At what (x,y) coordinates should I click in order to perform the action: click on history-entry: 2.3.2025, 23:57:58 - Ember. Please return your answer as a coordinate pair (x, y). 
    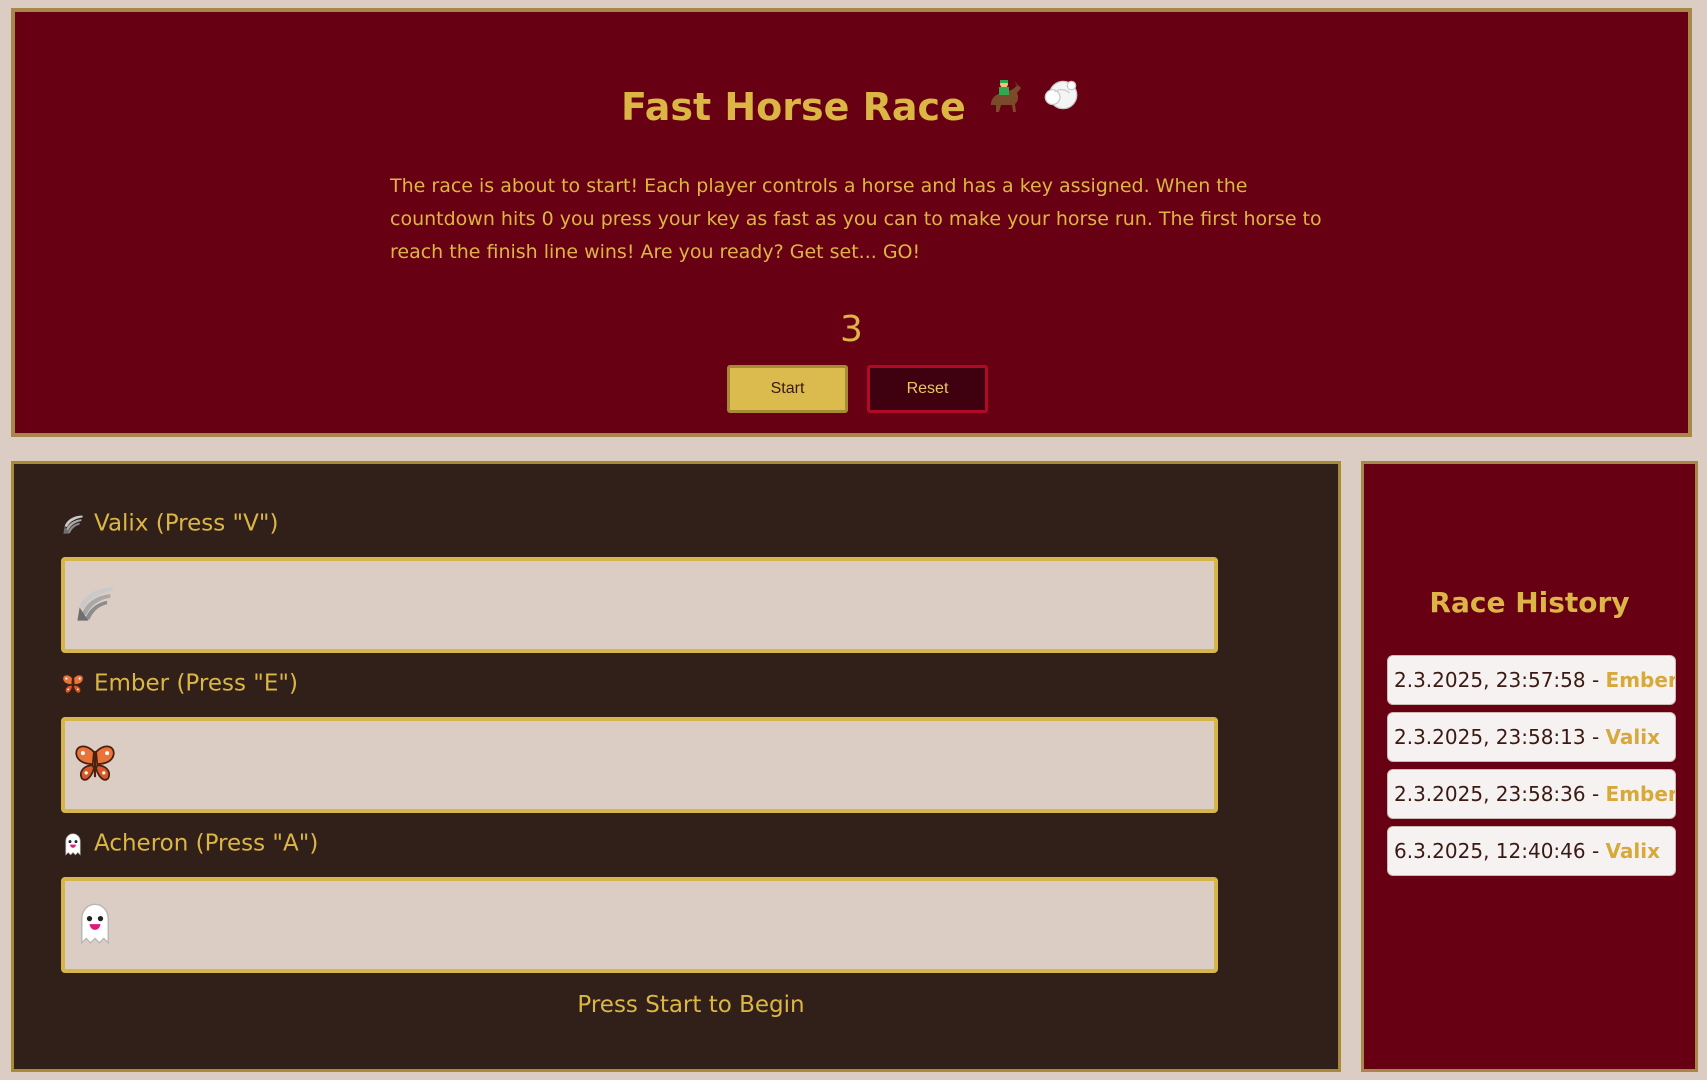
    Looking at the image, I should click on (1531, 680).